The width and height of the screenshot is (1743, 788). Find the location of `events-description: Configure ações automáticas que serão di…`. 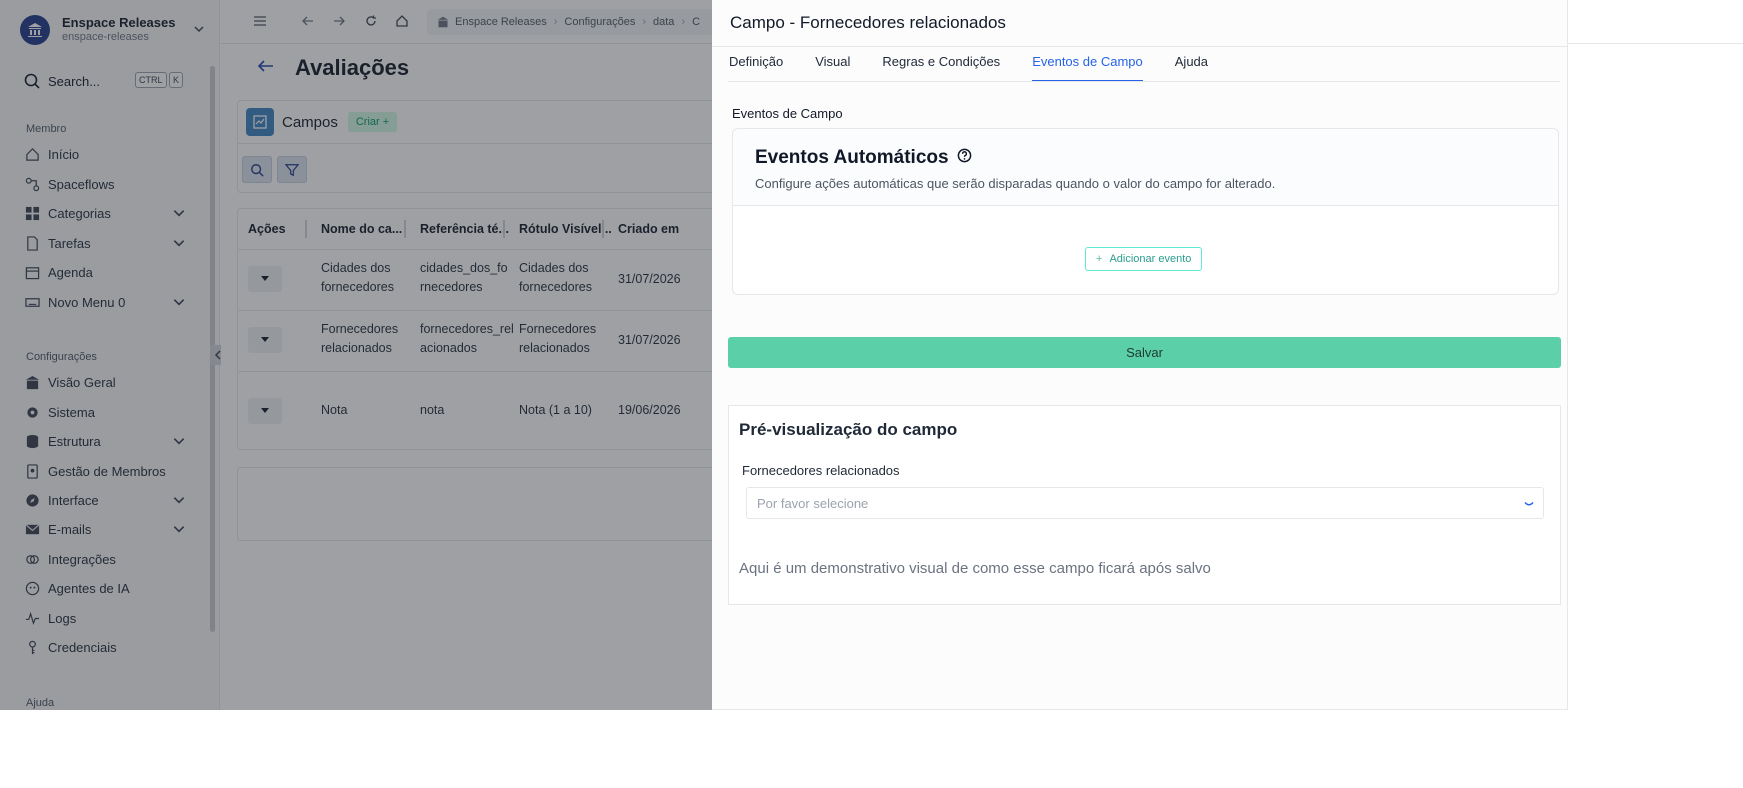

events-description: Configure ações automáticas que serão di… is located at coordinates (1015, 183).